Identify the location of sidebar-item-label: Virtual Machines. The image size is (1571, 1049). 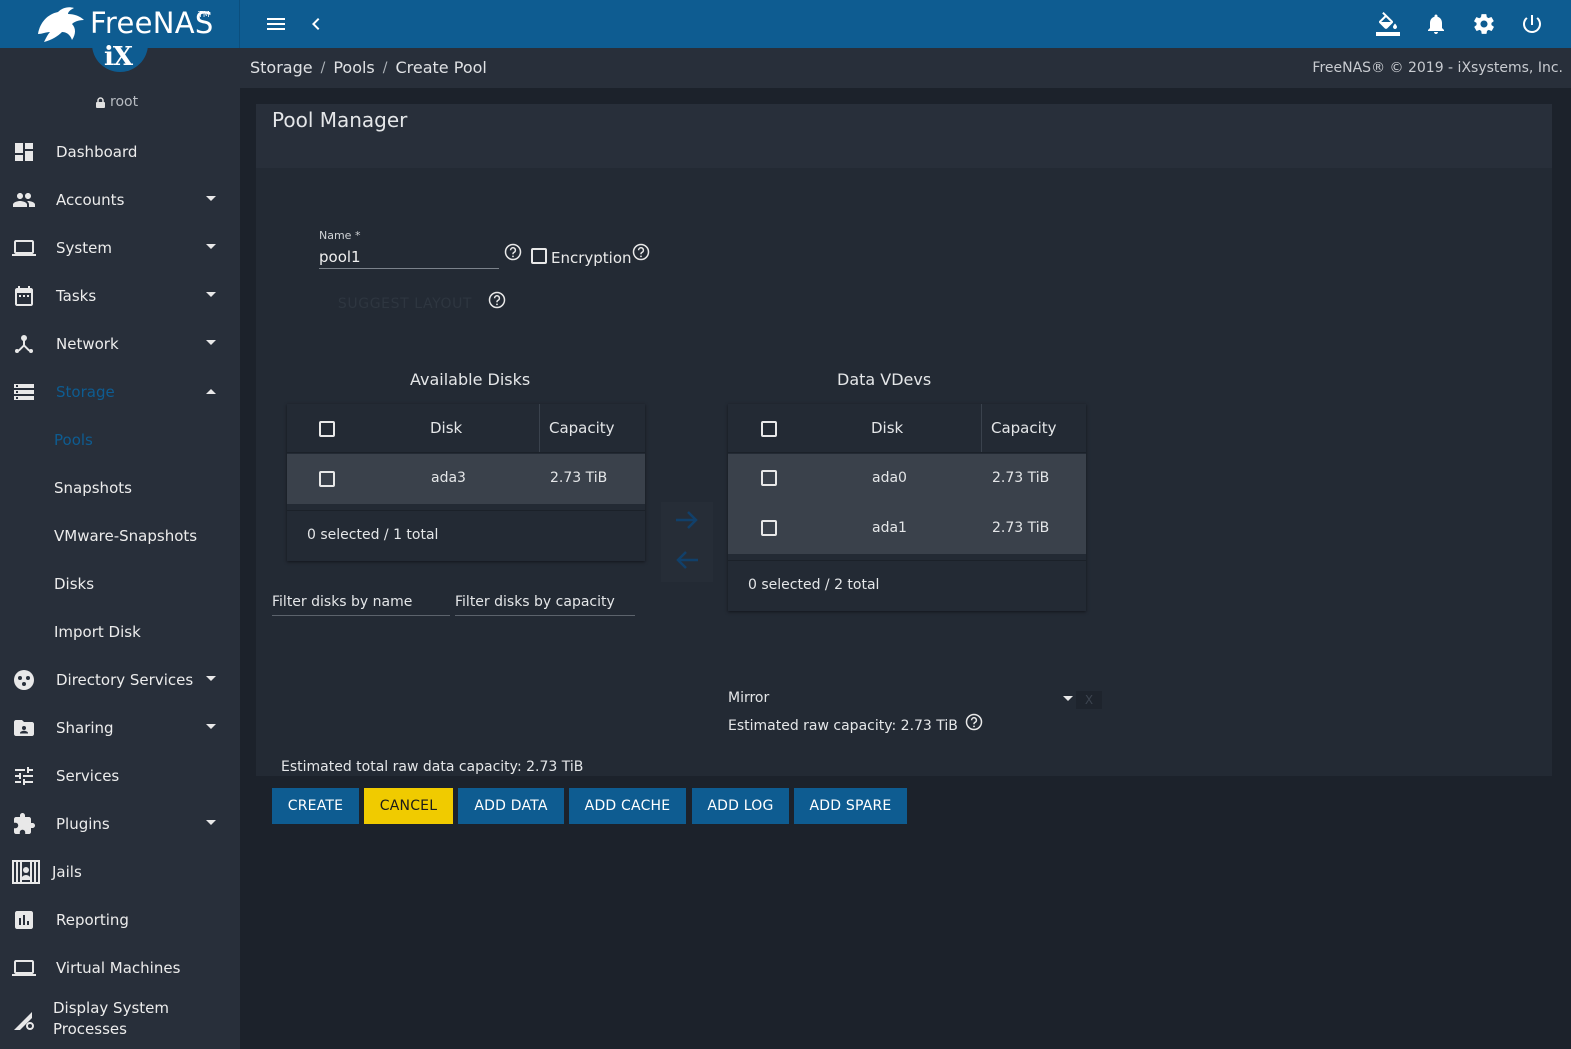
(118, 967).